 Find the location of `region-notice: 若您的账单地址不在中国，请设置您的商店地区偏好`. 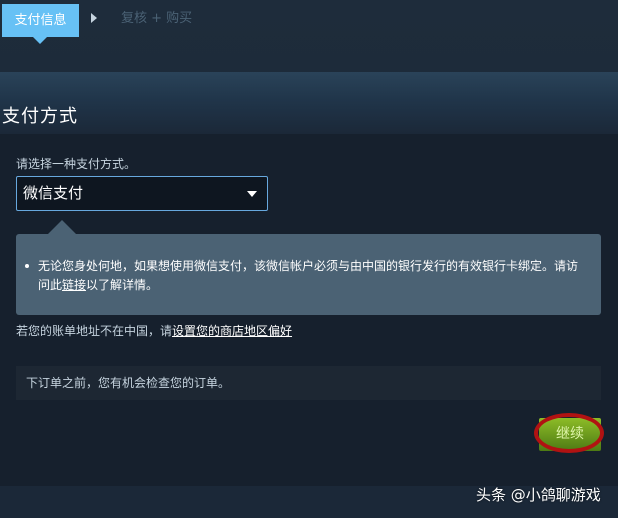

region-notice: 若您的账单地址不在中国，请设置您的商店地区偏好 is located at coordinates (154, 330).